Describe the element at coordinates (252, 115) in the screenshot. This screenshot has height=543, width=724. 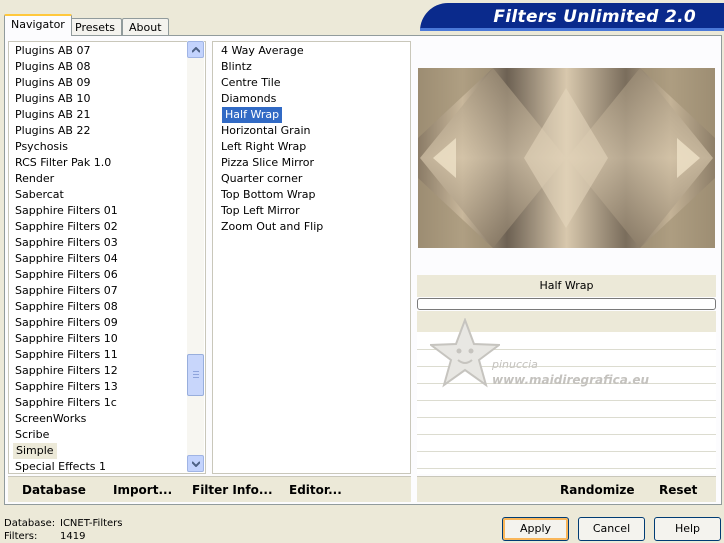
I see `filter-item: Half Wrap` at that location.